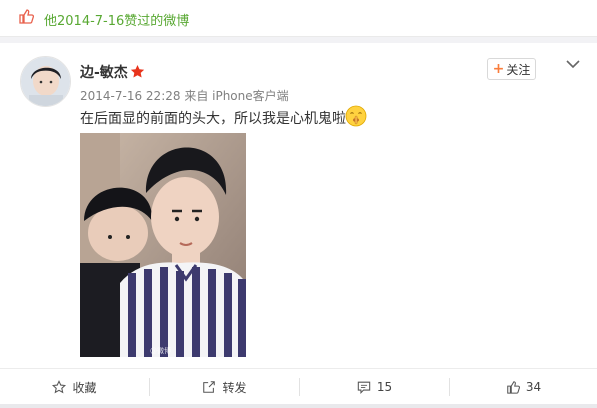 This screenshot has height=408, width=597. What do you see at coordinates (234, 387) in the screenshot?
I see `repost-label: 转发` at bounding box center [234, 387].